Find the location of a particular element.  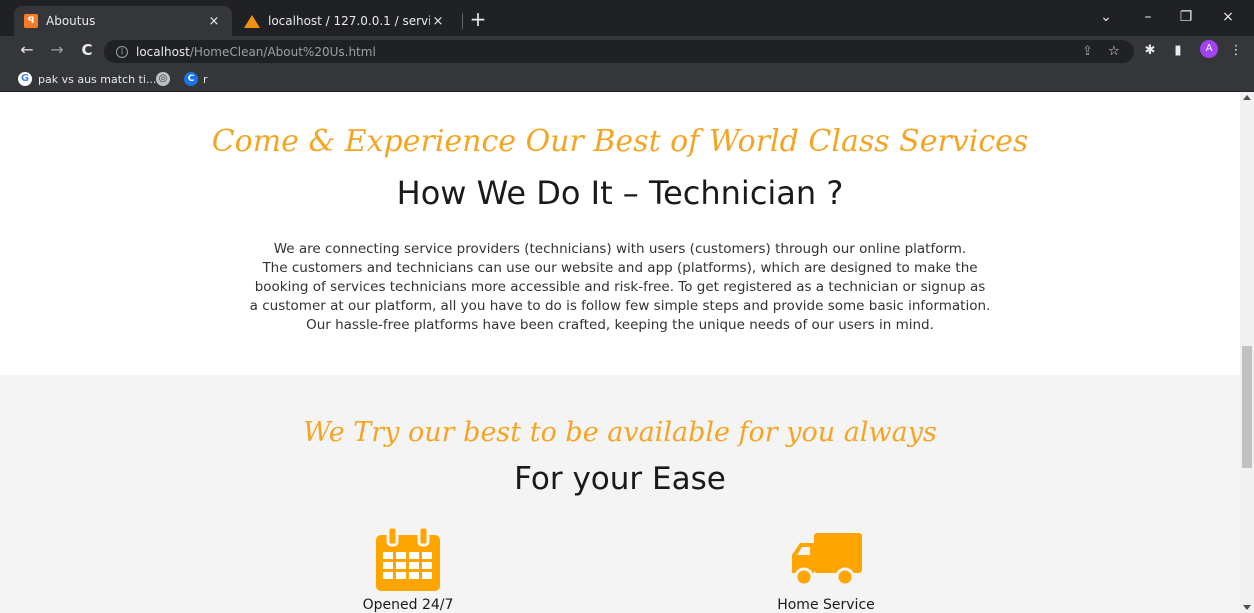

calendar-icon is located at coordinates (408, 559).